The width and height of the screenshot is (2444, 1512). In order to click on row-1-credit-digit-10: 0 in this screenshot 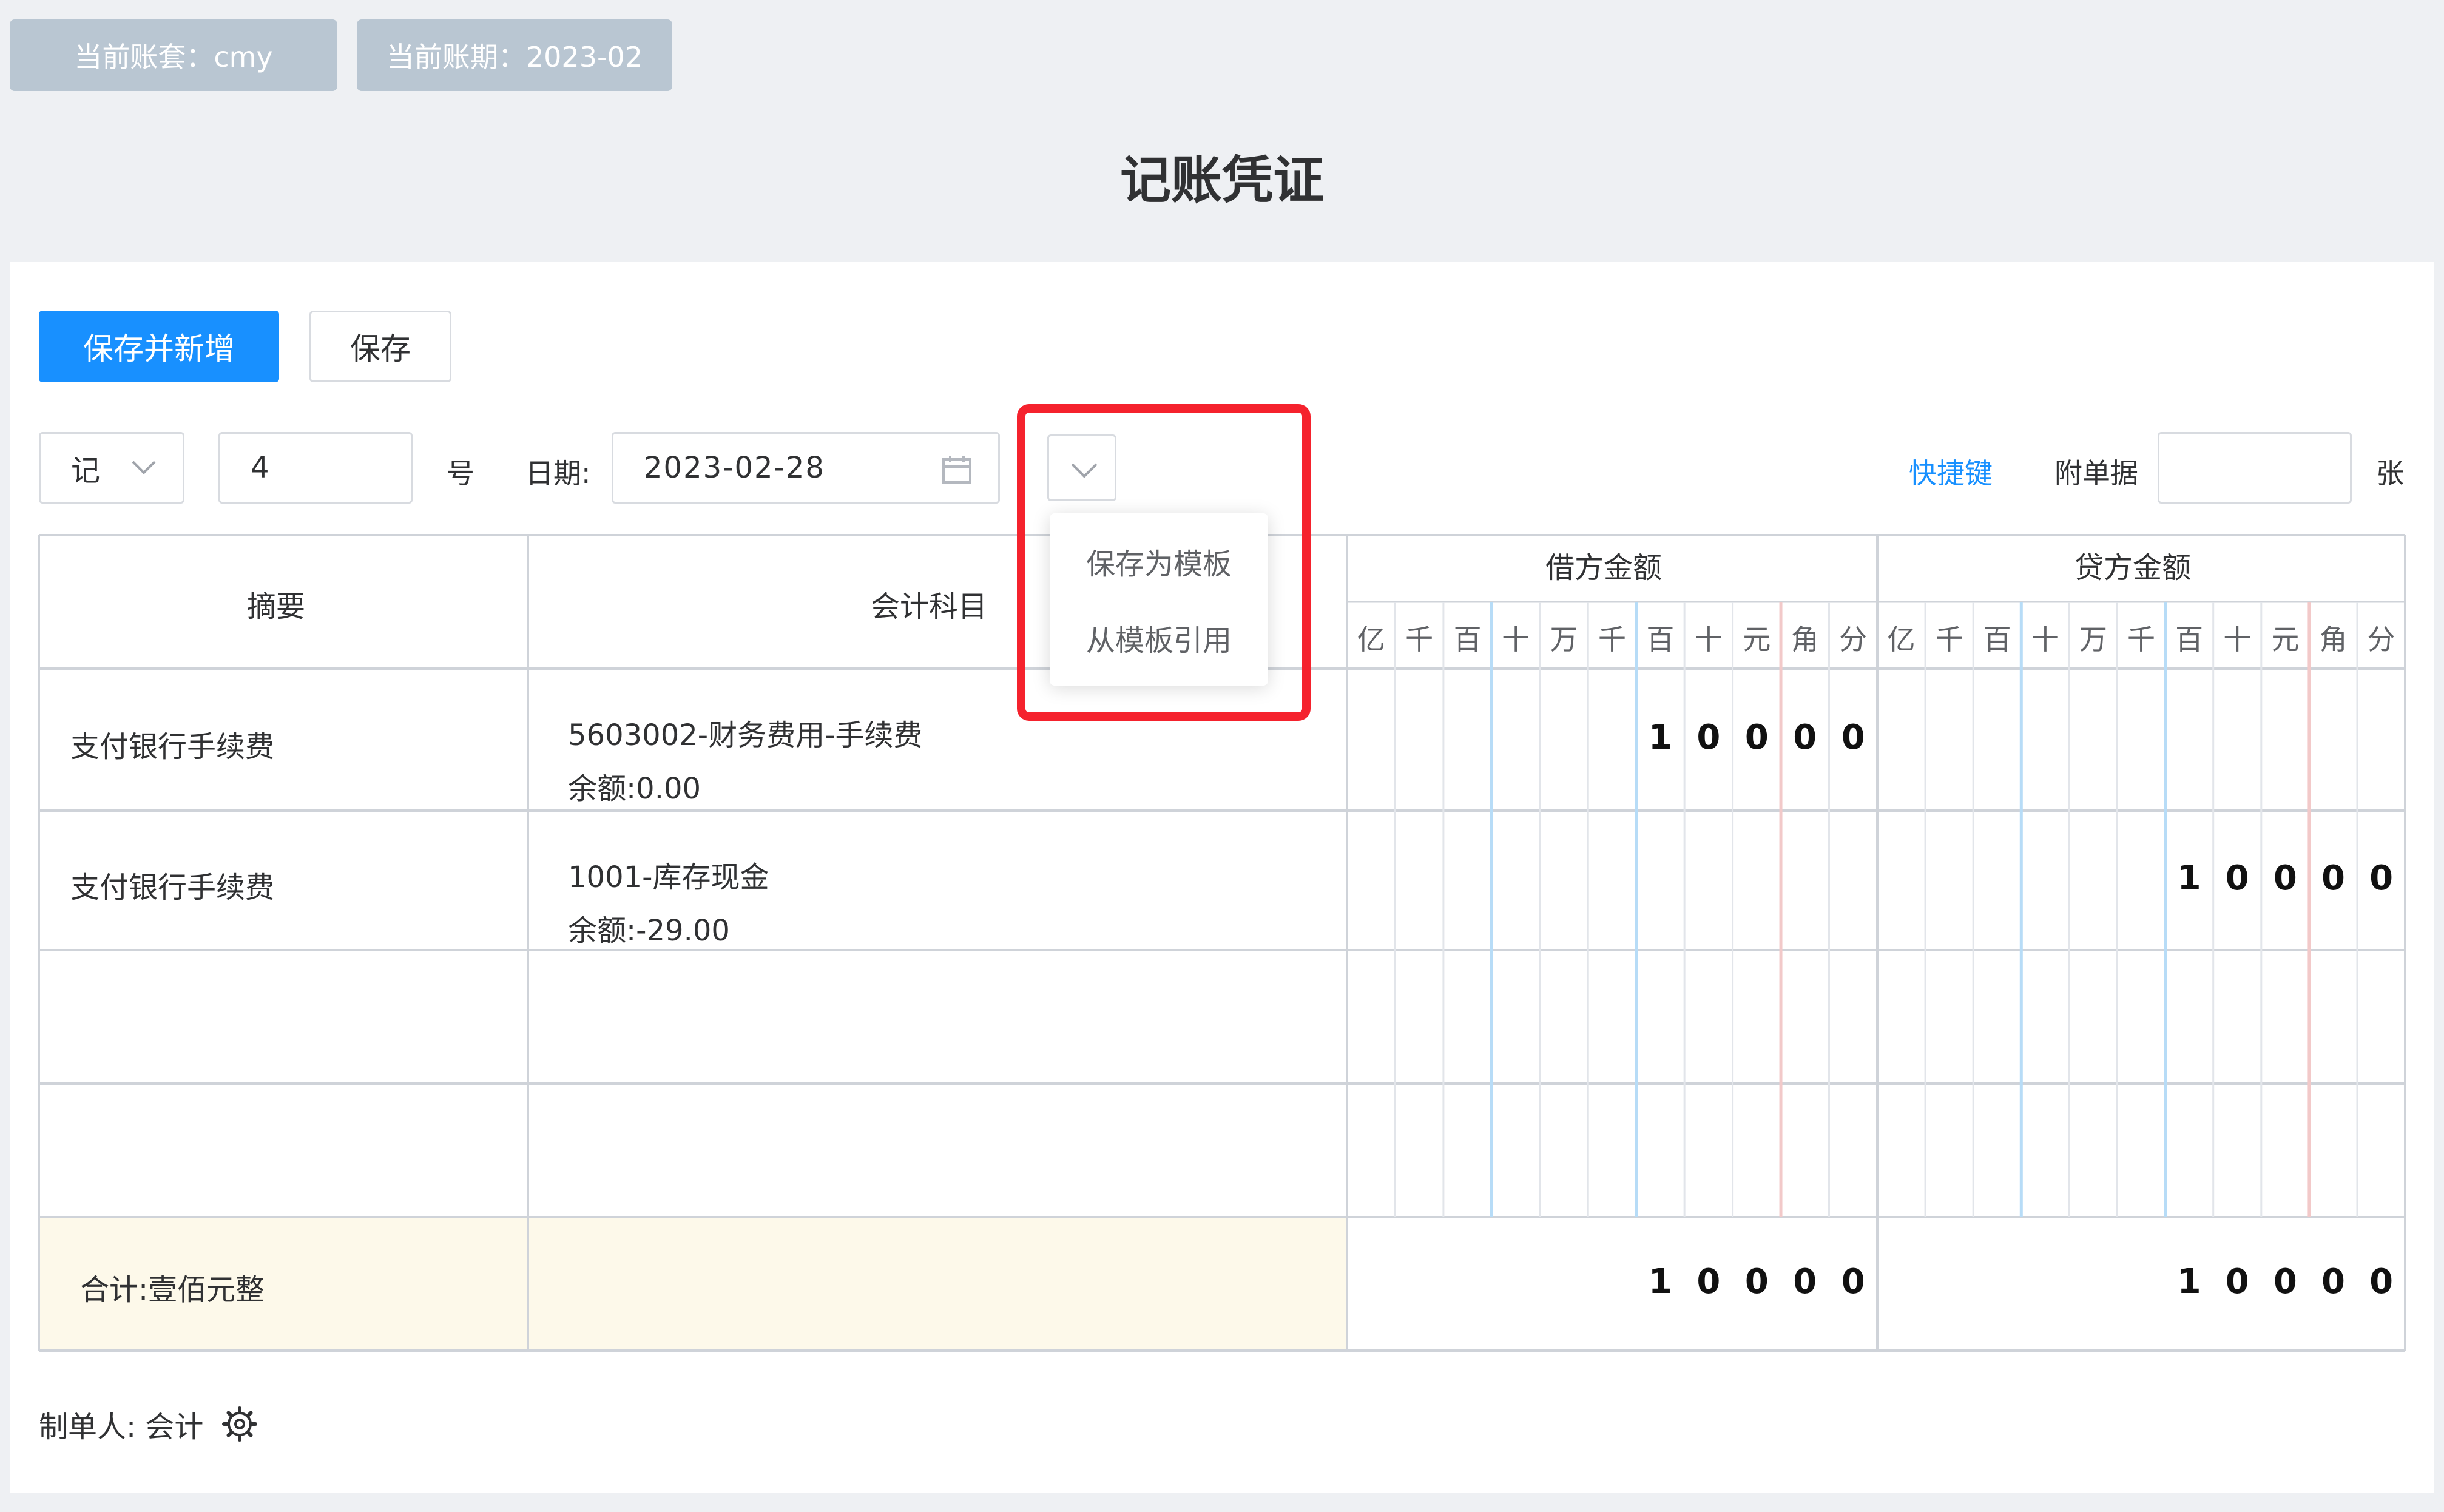, I will do `click(2381, 878)`.